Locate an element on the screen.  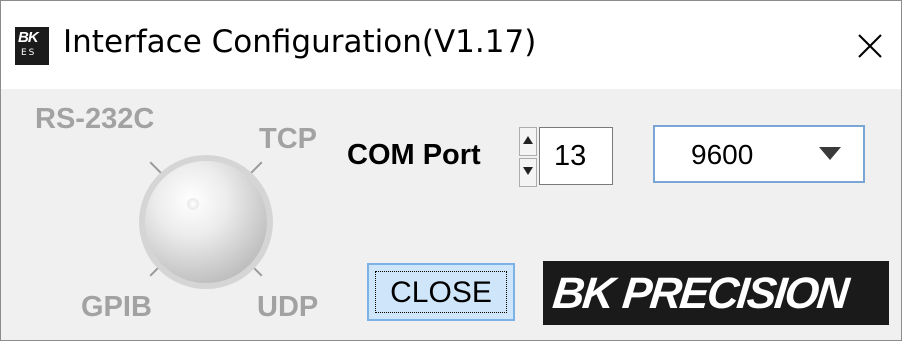
close-button: CLOSE is located at coordinates (441, 292).